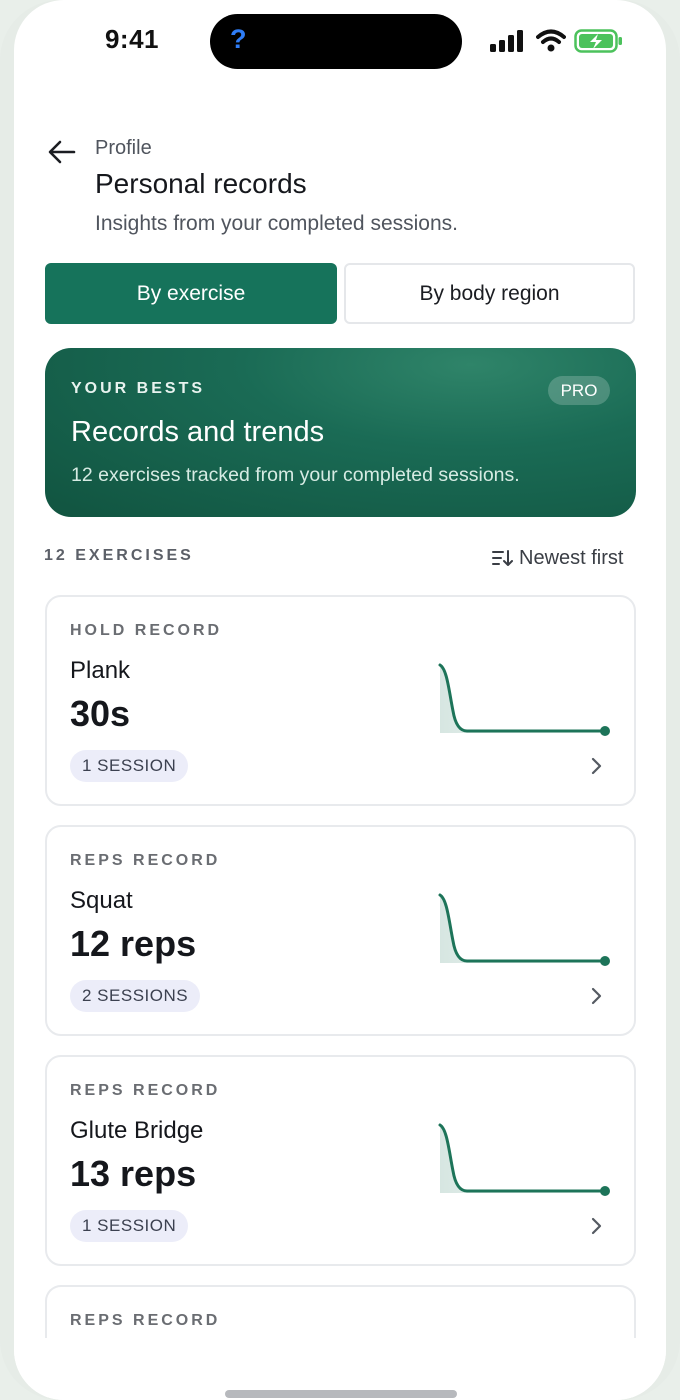 This screenshot has height=1400, width=680. I want to click on exercise-count-label: 12 EXERCISES, so click(119, 555).